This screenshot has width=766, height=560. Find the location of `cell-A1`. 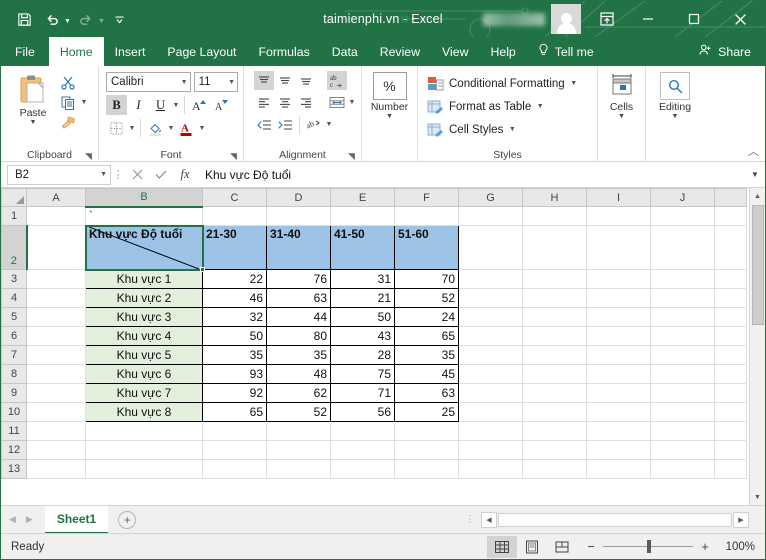

cell-A1 is located at coordinates (56, 216).